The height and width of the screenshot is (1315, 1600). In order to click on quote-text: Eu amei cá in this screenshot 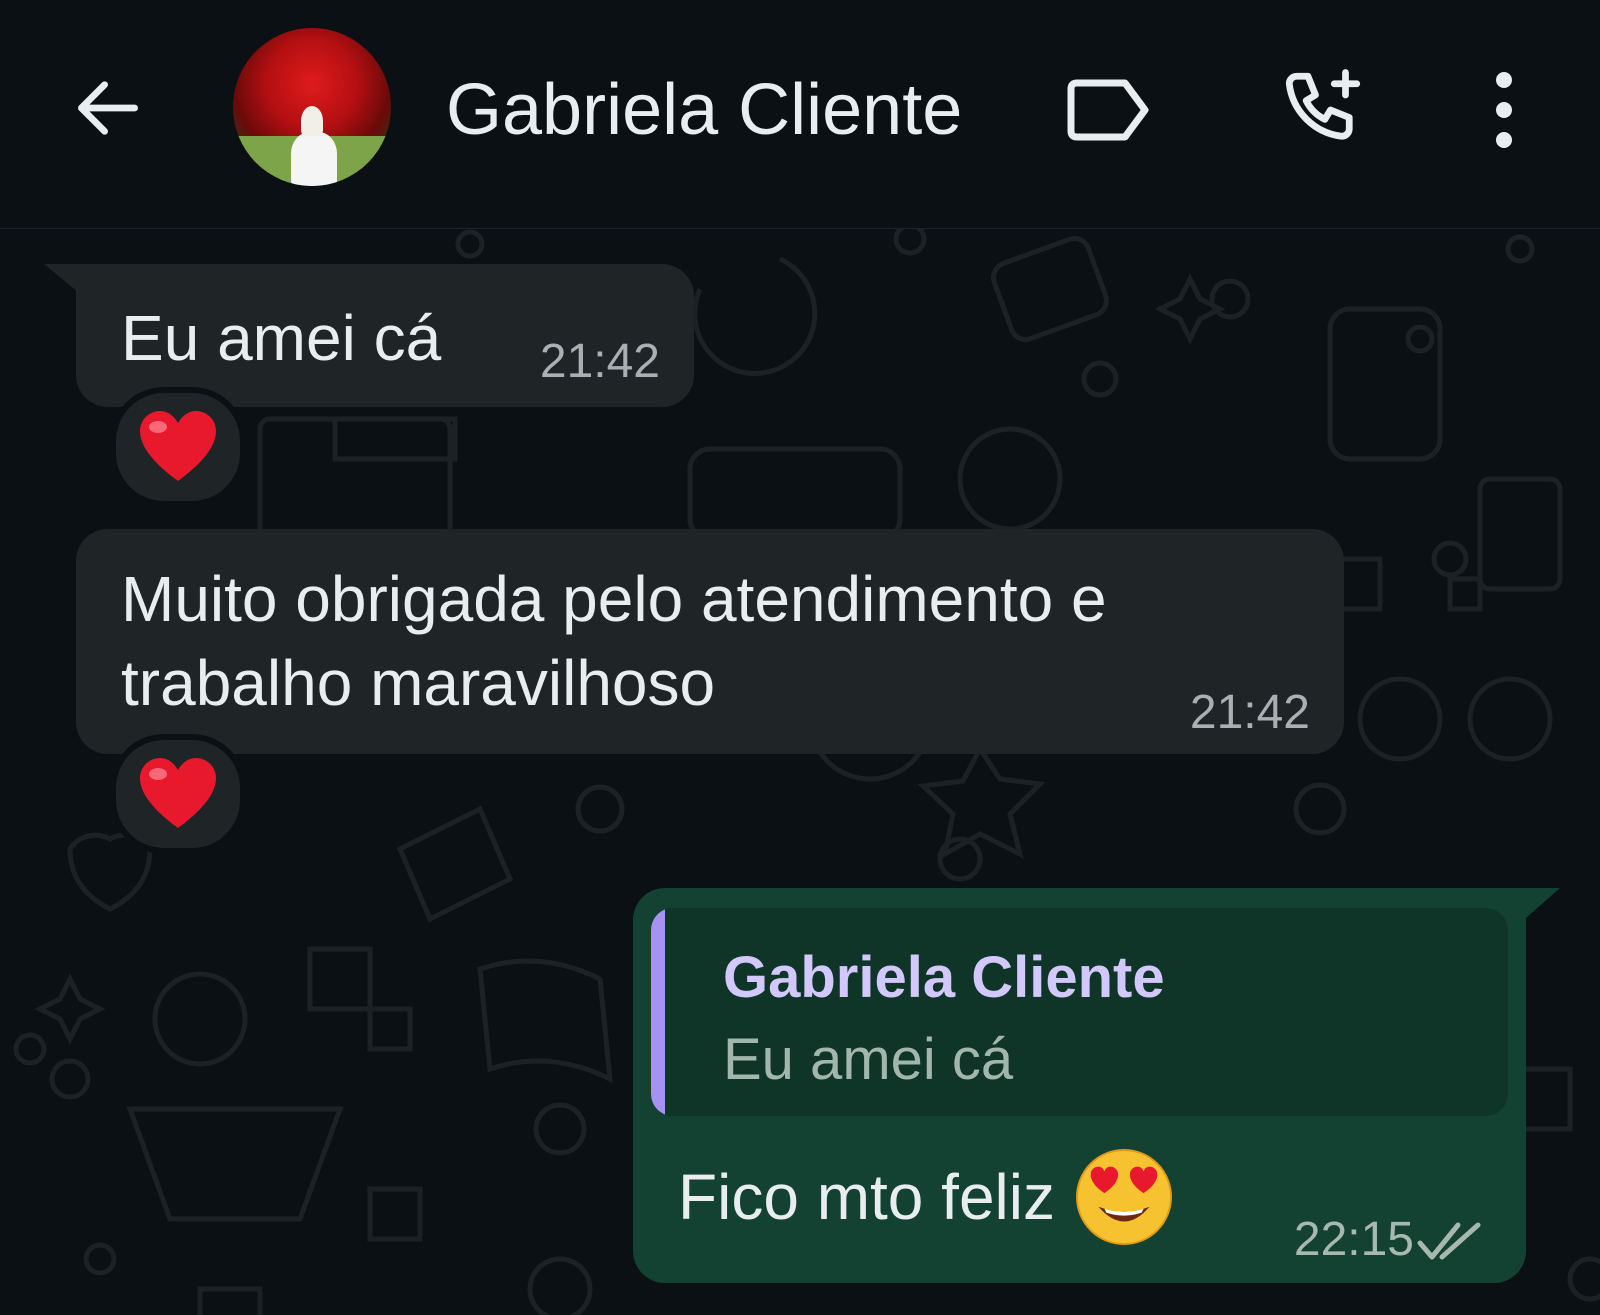, I will do `click(868, 1059)`.